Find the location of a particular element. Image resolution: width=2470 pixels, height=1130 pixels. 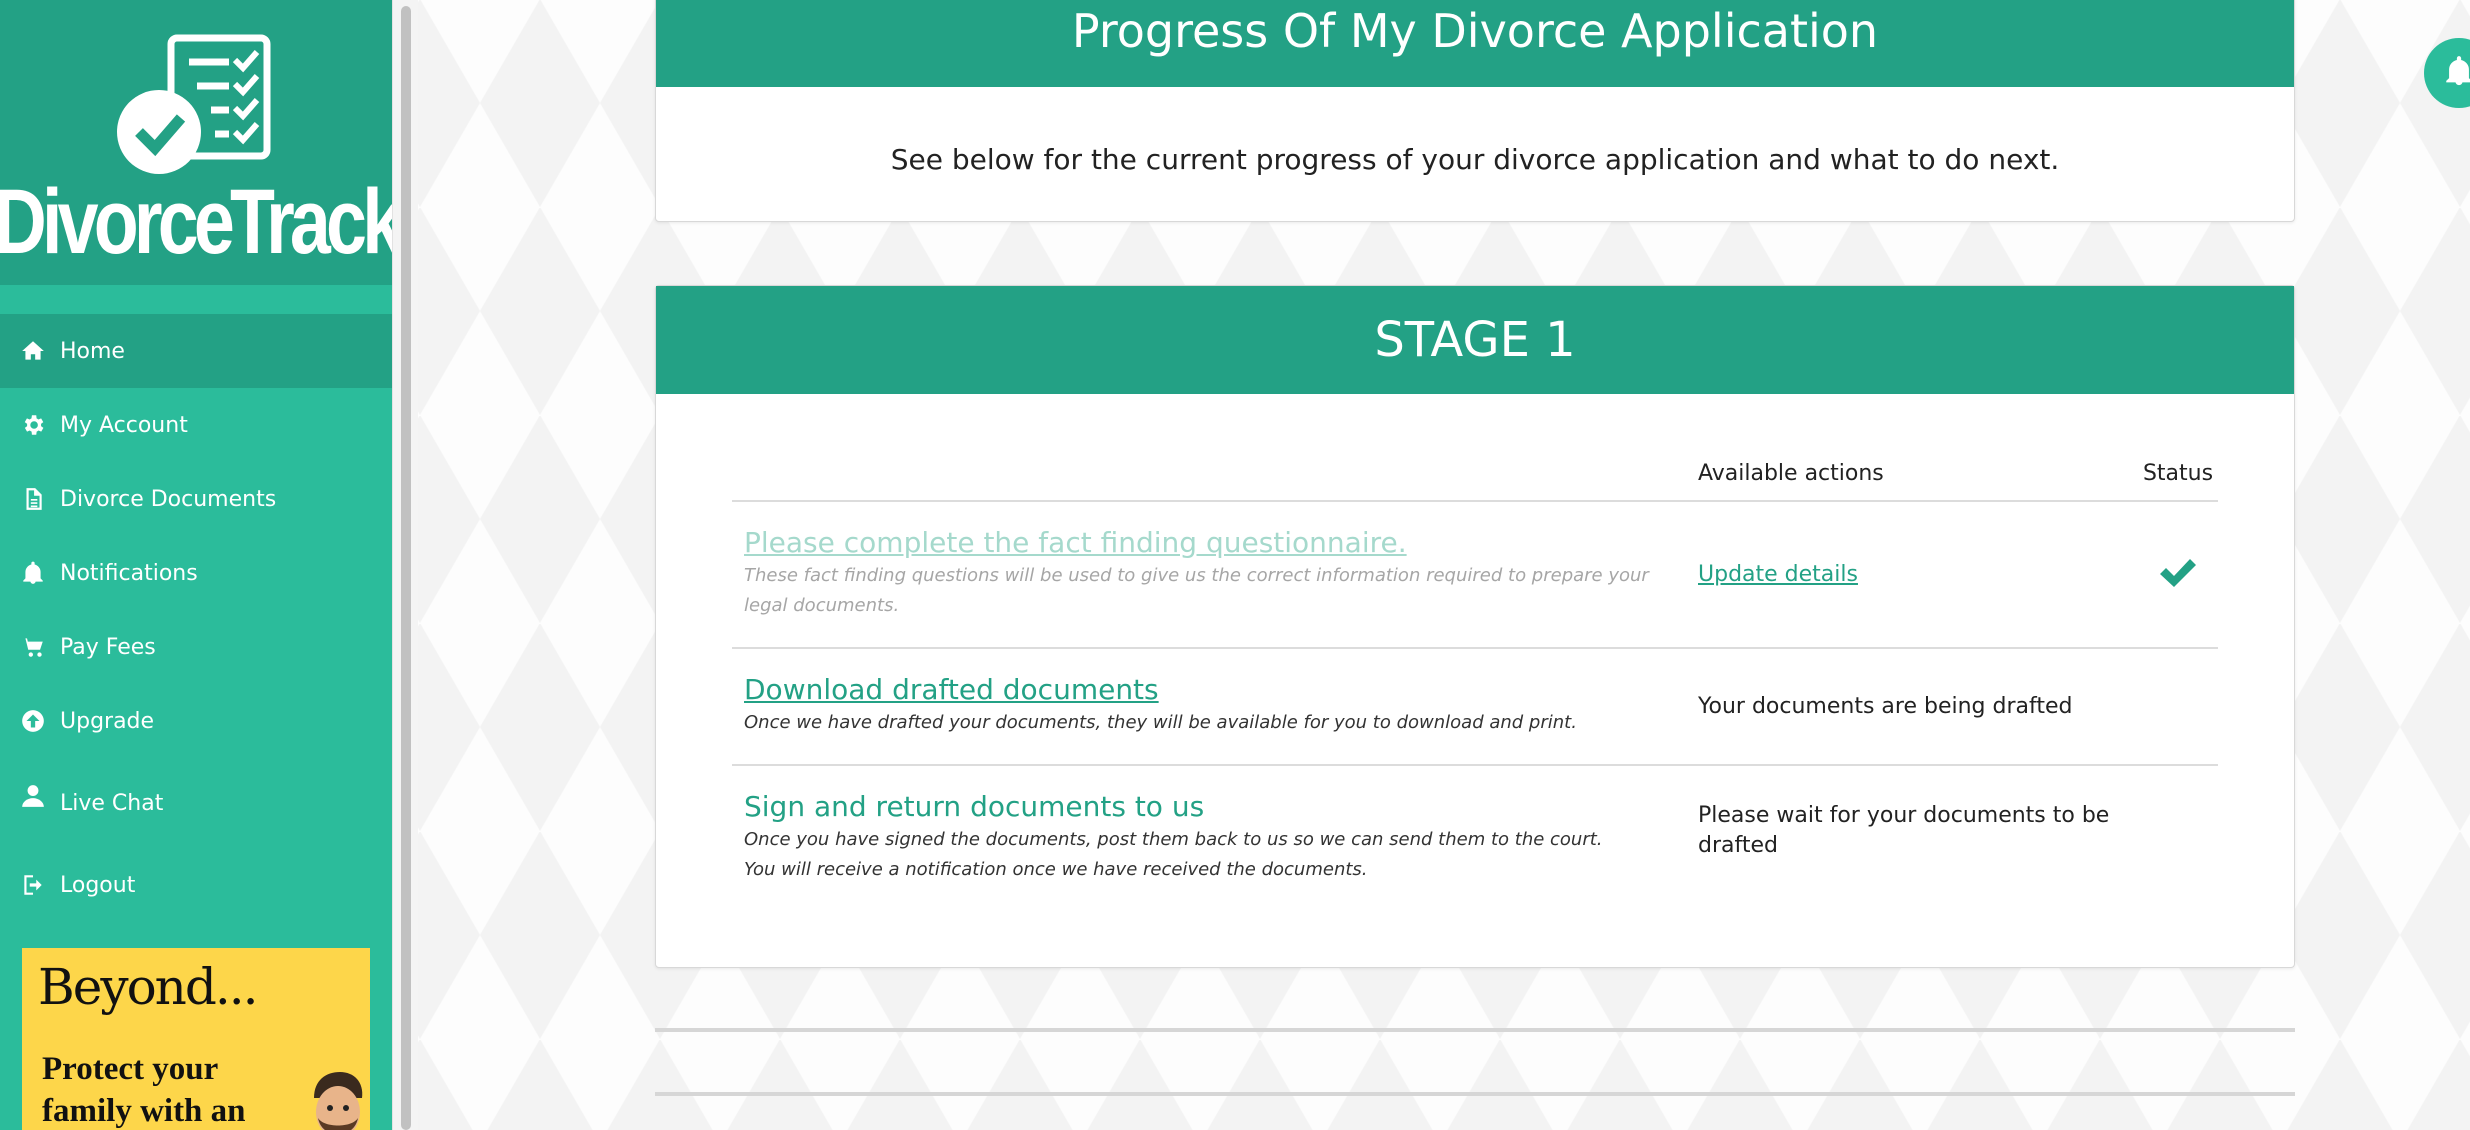

sidebar-item-label: My Account is located at coordinates (124, 425).